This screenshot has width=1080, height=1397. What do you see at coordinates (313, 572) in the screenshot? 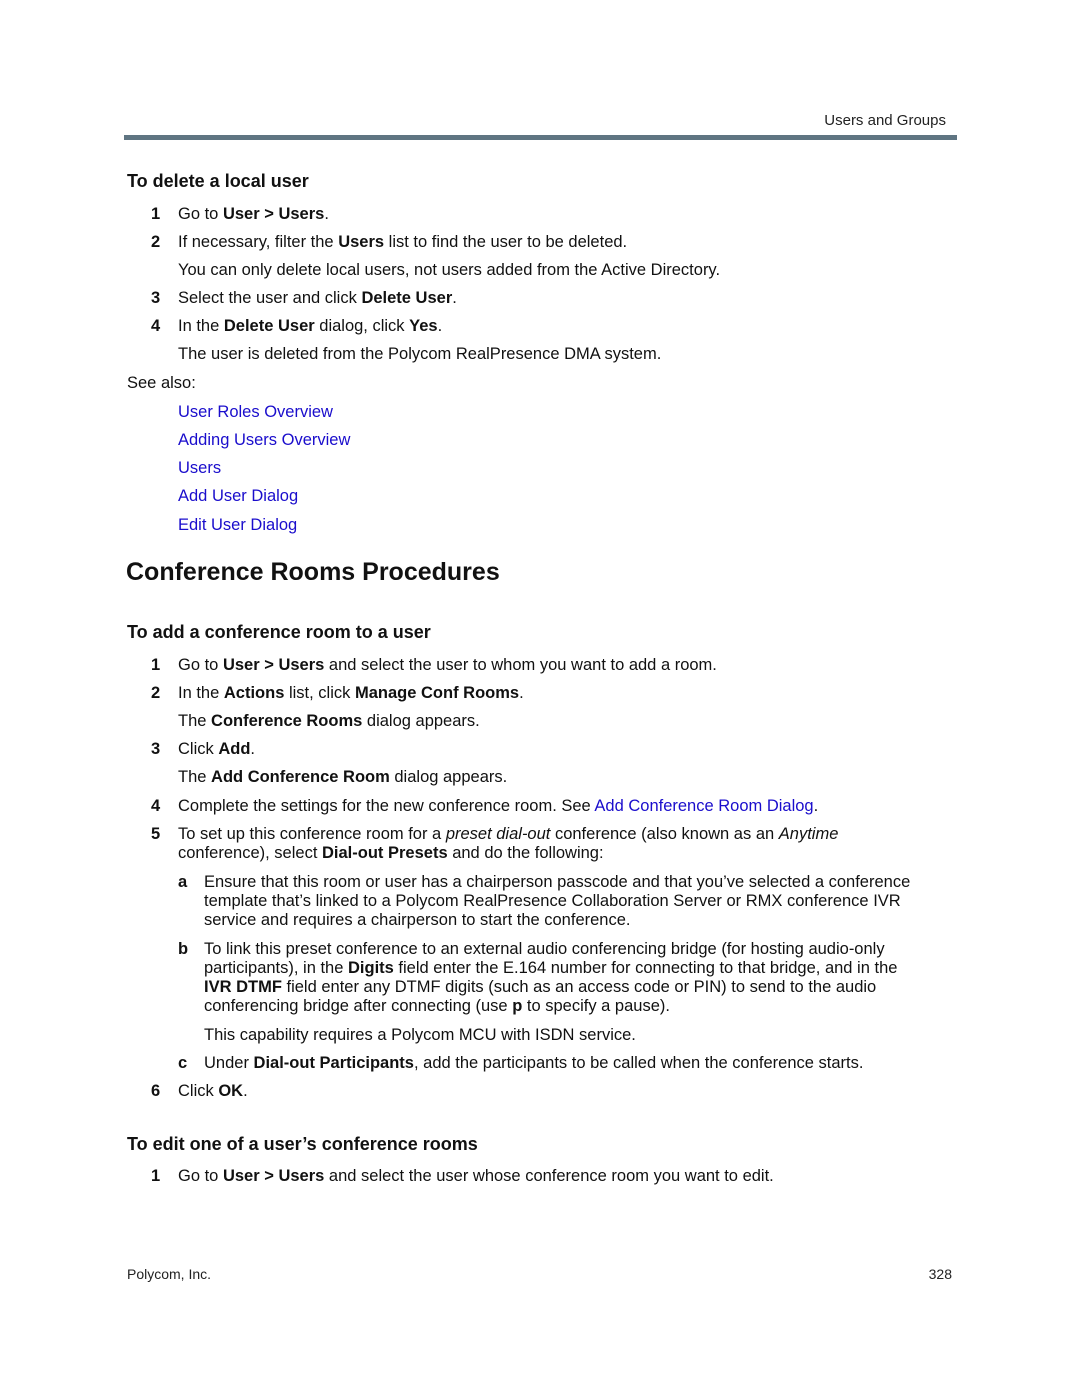
I see `section-heading-conference-rooms: Conference Rooms Procedures` at bounding box center [313, 572].